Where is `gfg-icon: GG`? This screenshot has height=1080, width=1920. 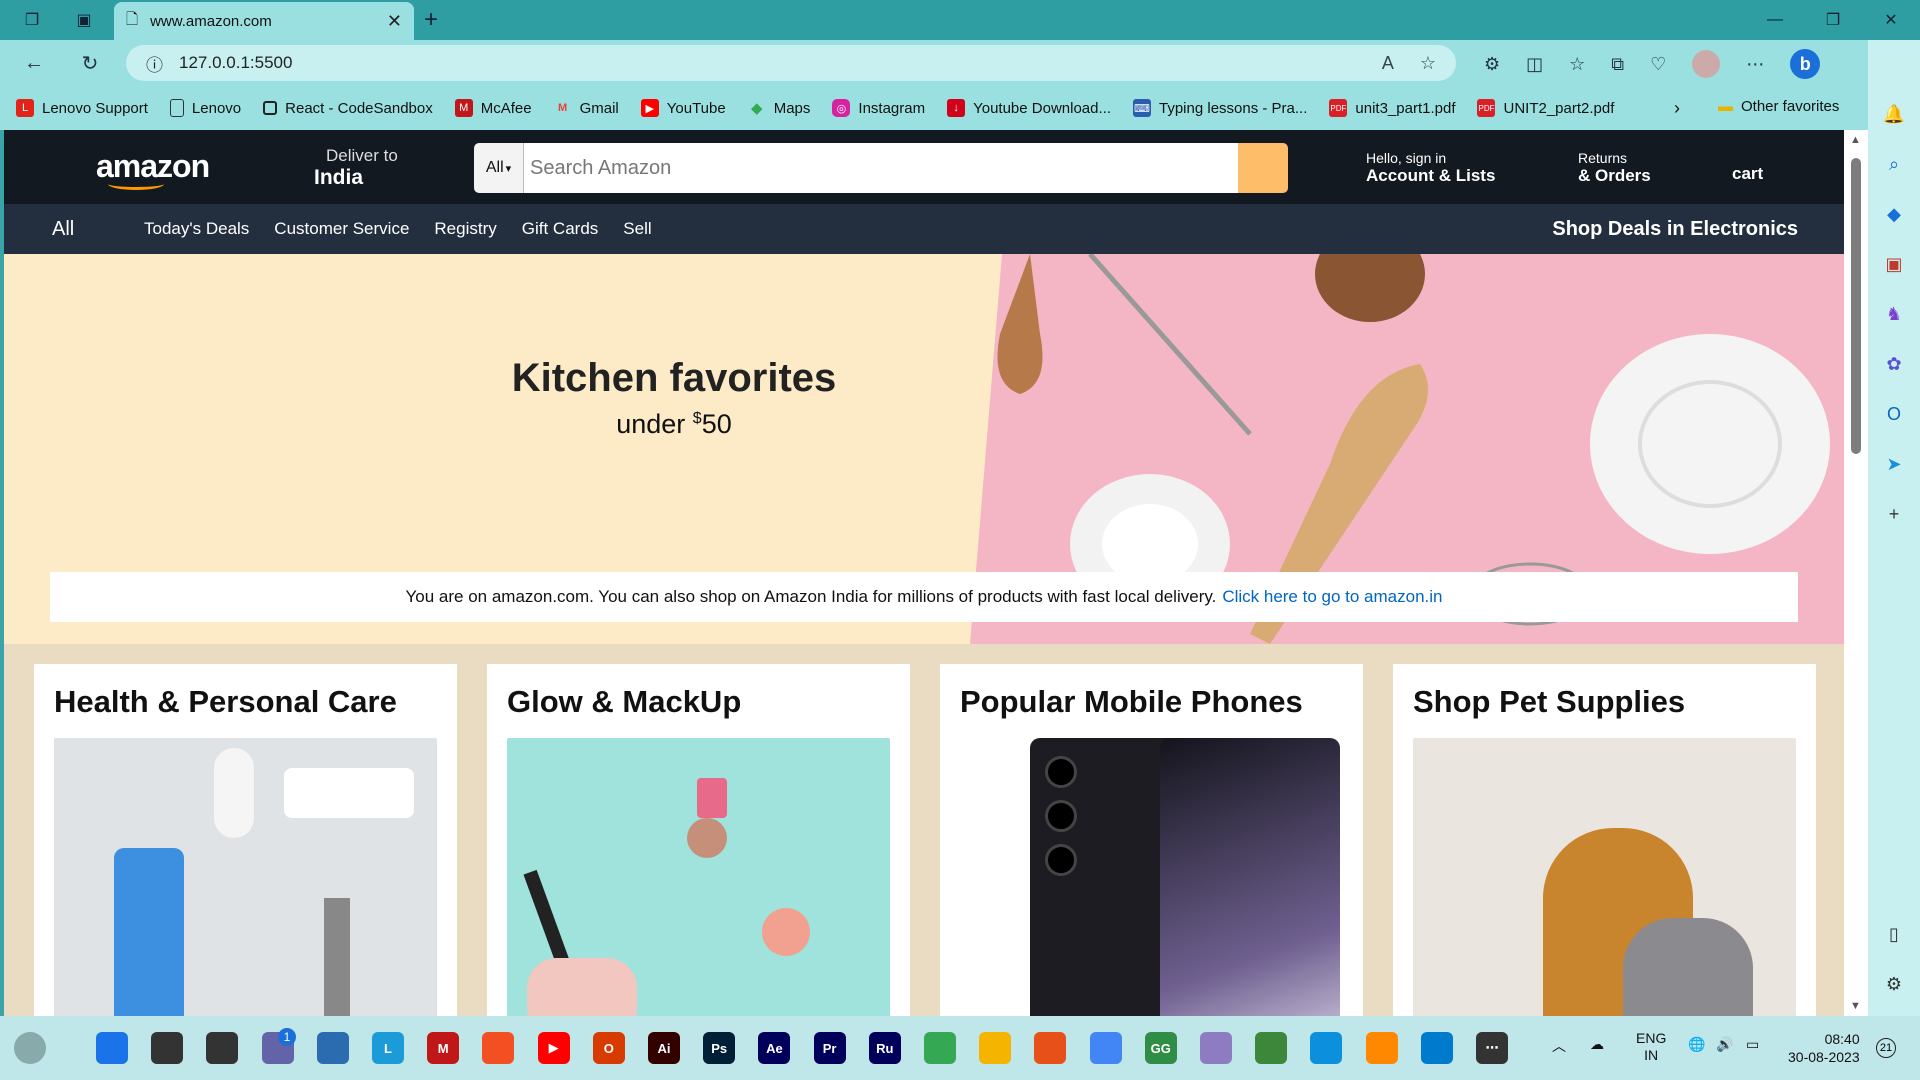
gfg-icon: GG is located at coordinates (1160, 1048).